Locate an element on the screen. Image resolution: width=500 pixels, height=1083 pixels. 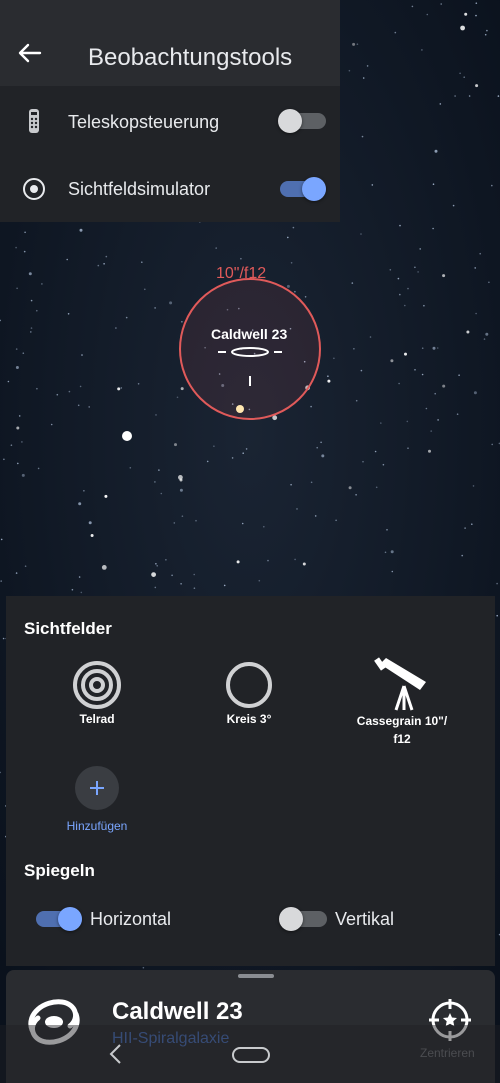
plus-icon is located at coordinates (97, 788).